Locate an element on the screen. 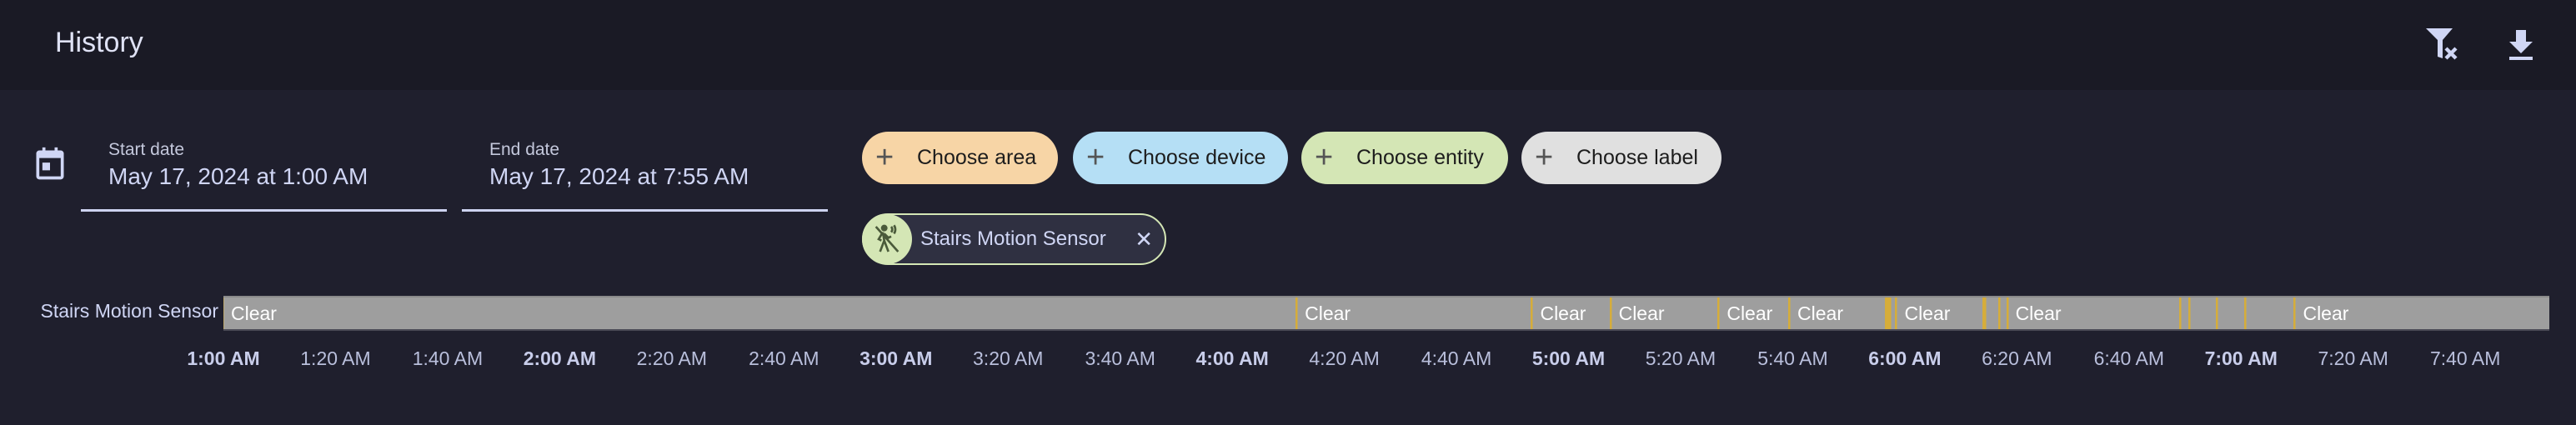 This screenshot has width=2576, height=425. download-icon is located at coordinates (2521, 45).